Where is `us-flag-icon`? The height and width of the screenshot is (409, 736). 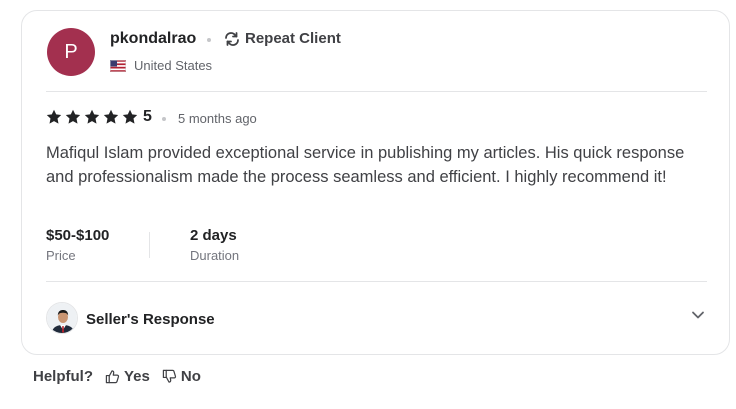 us-flag-icon is located at coordinates (118, 65).